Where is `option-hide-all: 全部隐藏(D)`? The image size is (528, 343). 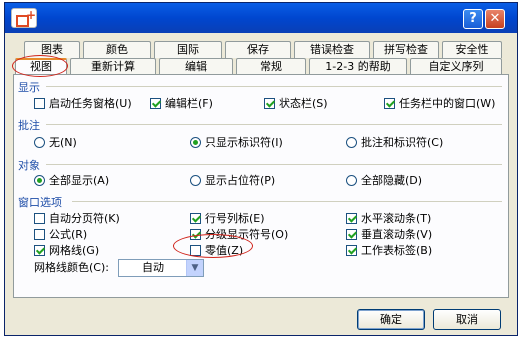
option-hide-all: 全部隐藏(D) is located at coordinates (384, 181).